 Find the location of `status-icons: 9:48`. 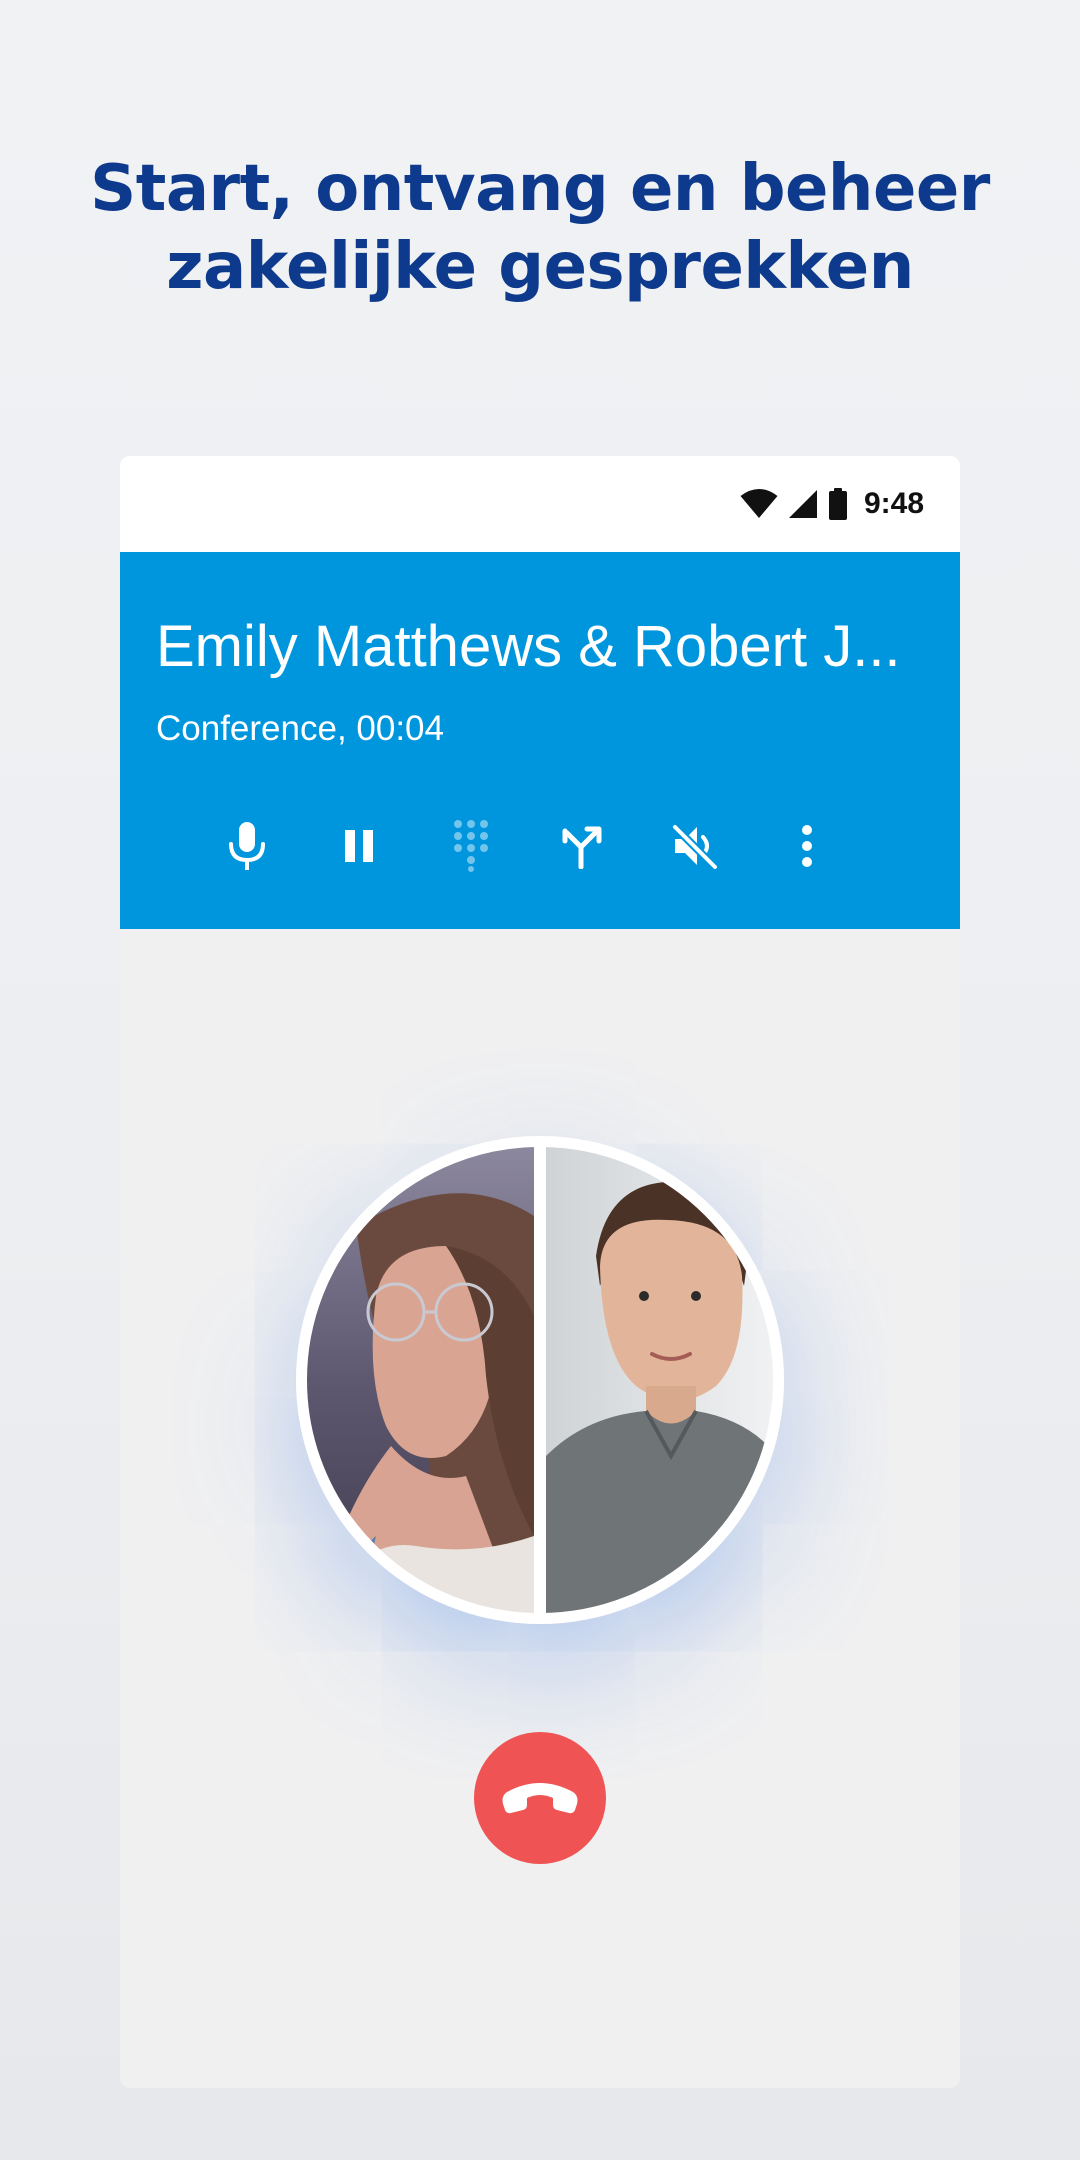

status-icons: 9:48 is located at coordinates (832, 504).